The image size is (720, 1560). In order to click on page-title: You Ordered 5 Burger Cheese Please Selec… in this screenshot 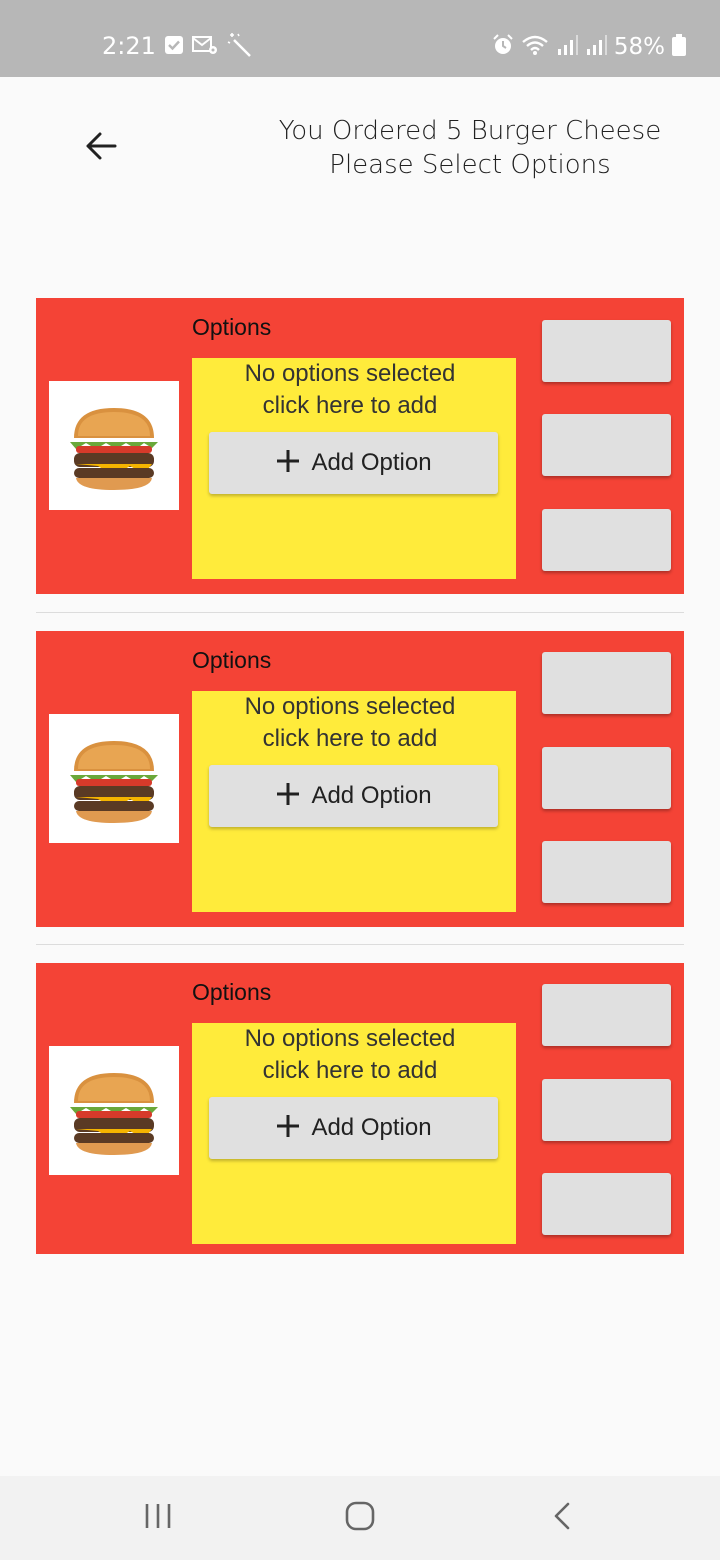, I will do `click(470, 148)`.